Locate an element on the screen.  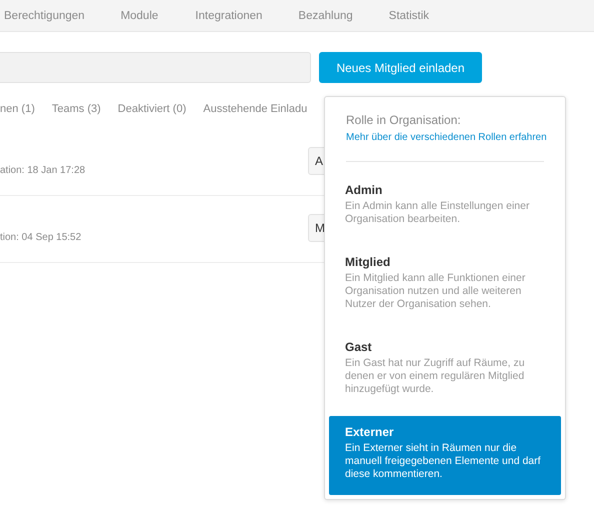
member-date: ation: 18 Jan 17:28 is located at coordinates (43, 170).